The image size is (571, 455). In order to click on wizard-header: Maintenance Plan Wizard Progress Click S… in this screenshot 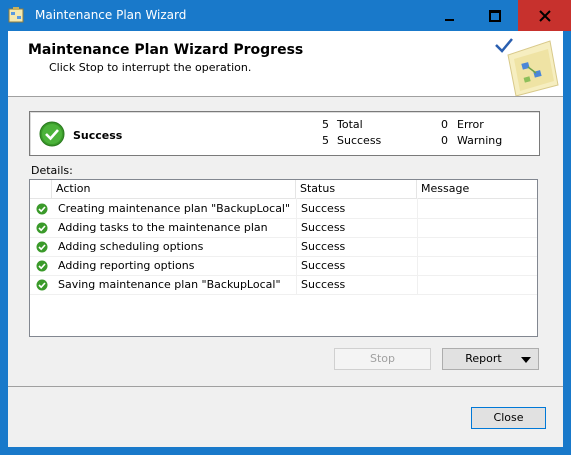, I will do `click(285, 64)`.